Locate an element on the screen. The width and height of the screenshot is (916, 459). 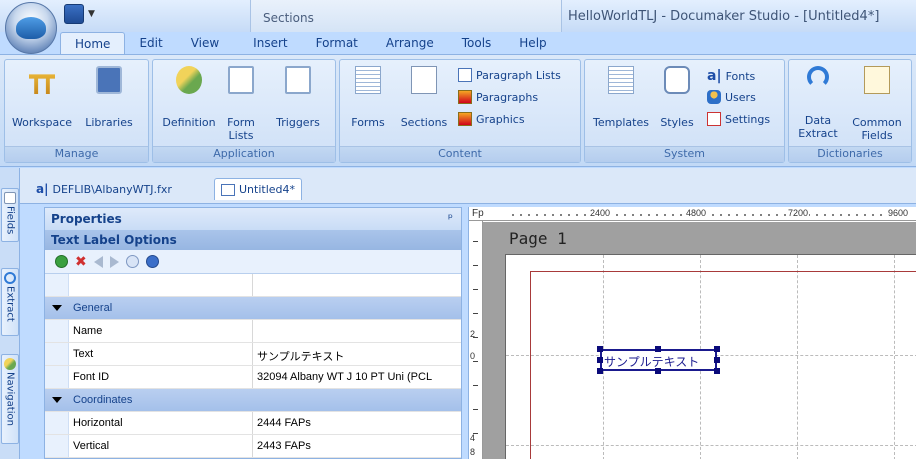
app-logo-icon is located at coordinates (31, 28).